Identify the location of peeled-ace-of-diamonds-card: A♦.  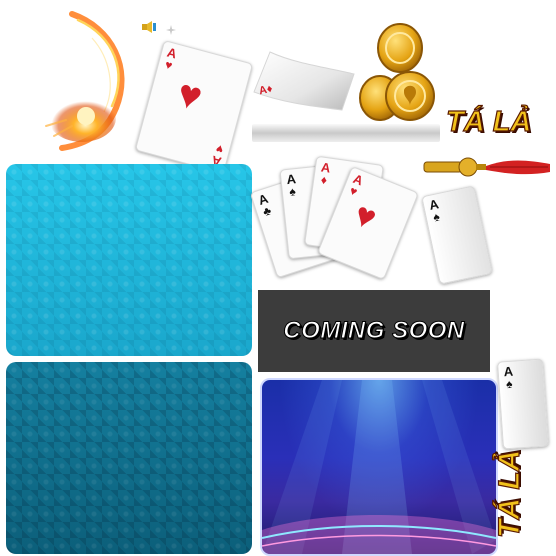
(303, 78).